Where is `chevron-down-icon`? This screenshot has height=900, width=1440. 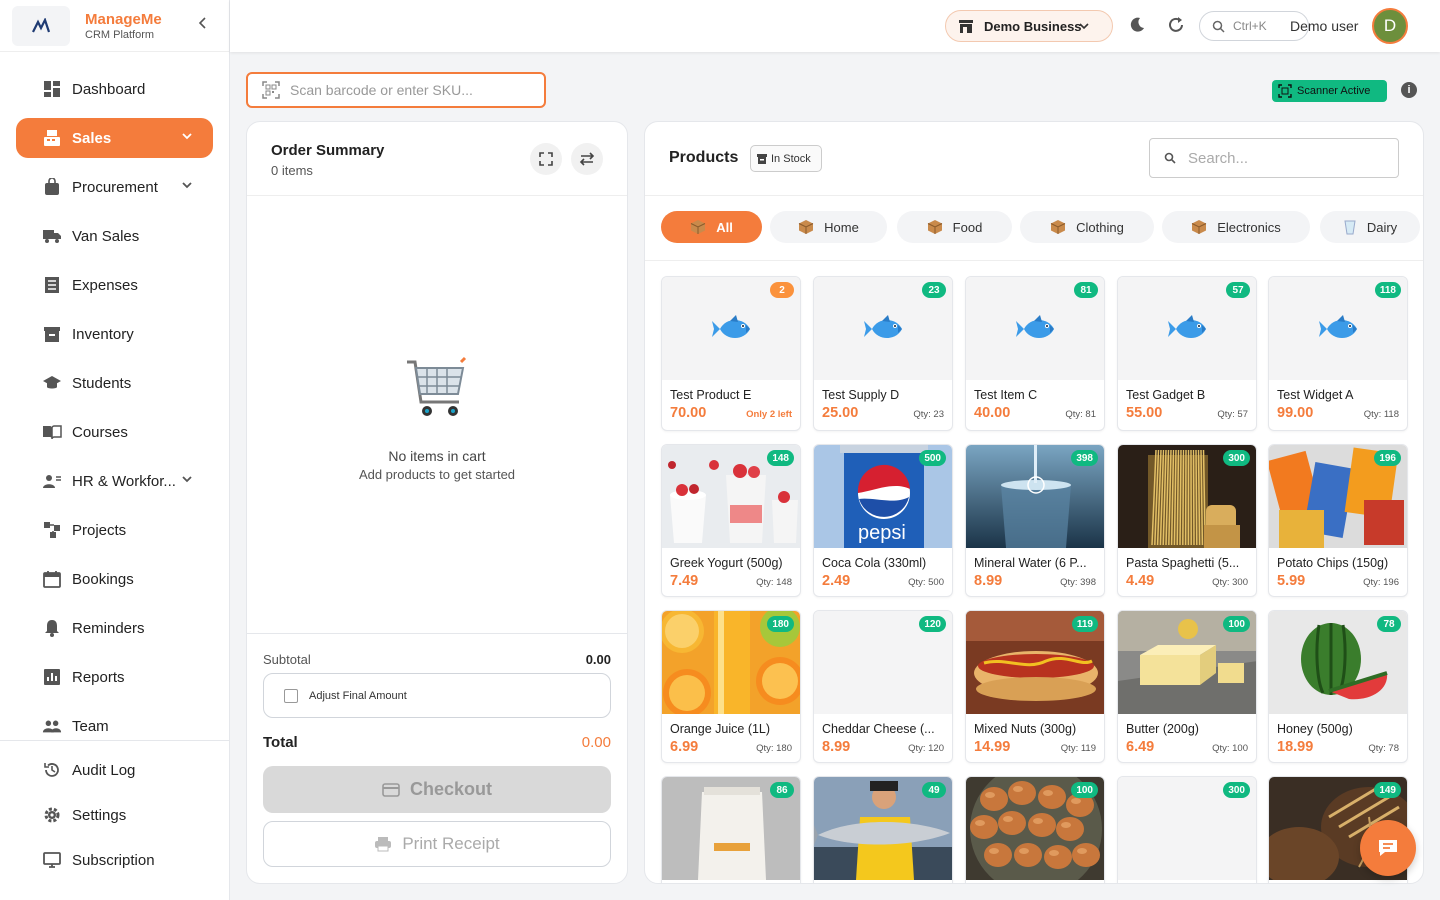
chevron-down-icon is located at coordinates (187, 186).